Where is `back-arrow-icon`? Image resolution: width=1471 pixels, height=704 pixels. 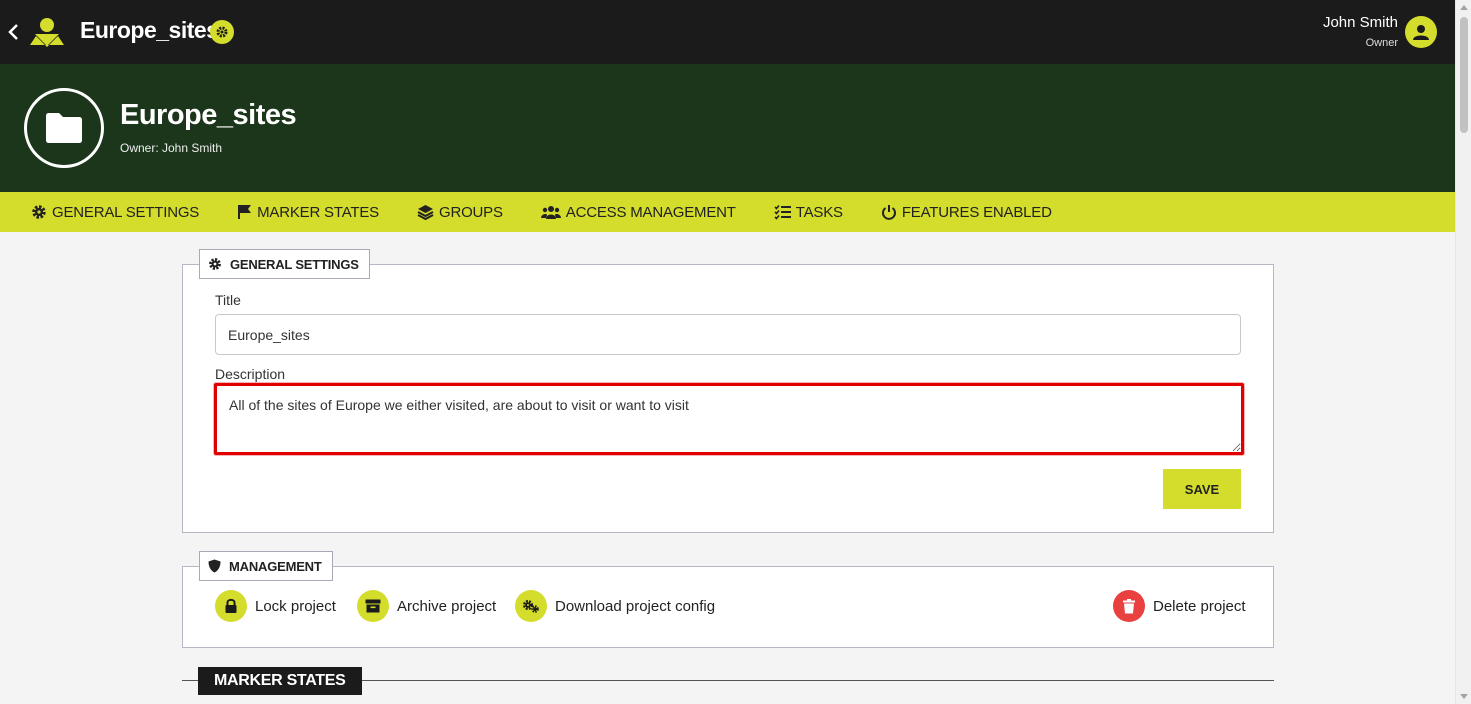
back-arrow-icon is located at coordinates (14, 32).